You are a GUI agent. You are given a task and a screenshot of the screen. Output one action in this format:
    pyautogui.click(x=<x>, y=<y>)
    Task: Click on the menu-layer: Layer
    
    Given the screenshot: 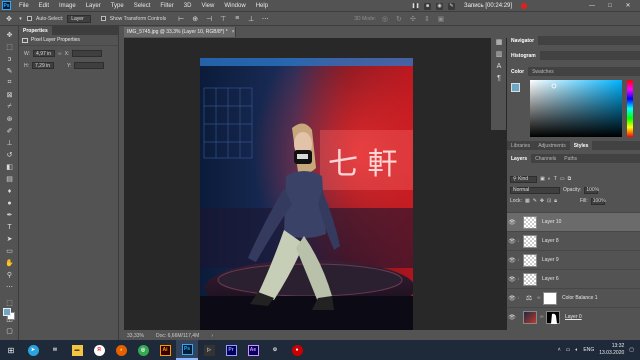 What is the action you would take?
    pyautogui.click(x=93, y=6)
    